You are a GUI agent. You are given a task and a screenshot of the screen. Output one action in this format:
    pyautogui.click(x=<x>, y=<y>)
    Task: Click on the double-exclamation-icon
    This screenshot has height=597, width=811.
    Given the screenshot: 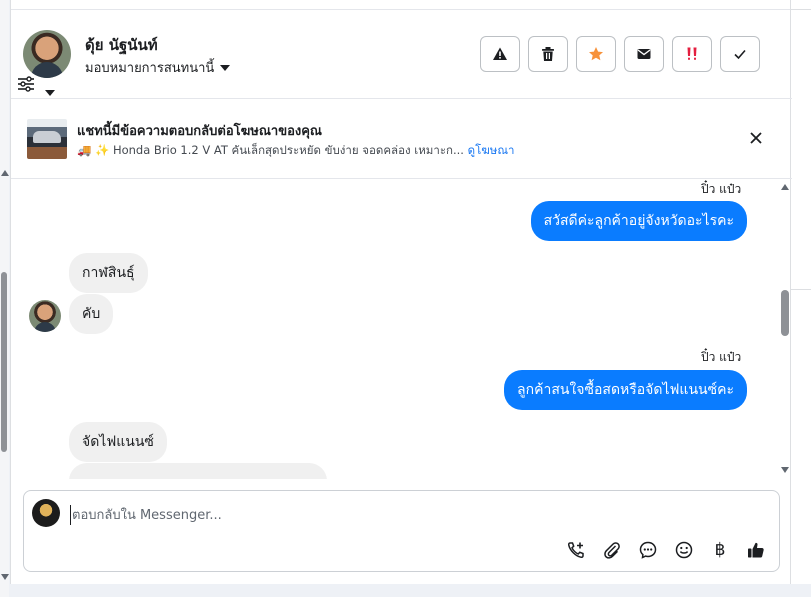 What is the action you would take?
    pyautogui.click(x=692, y=53)
    